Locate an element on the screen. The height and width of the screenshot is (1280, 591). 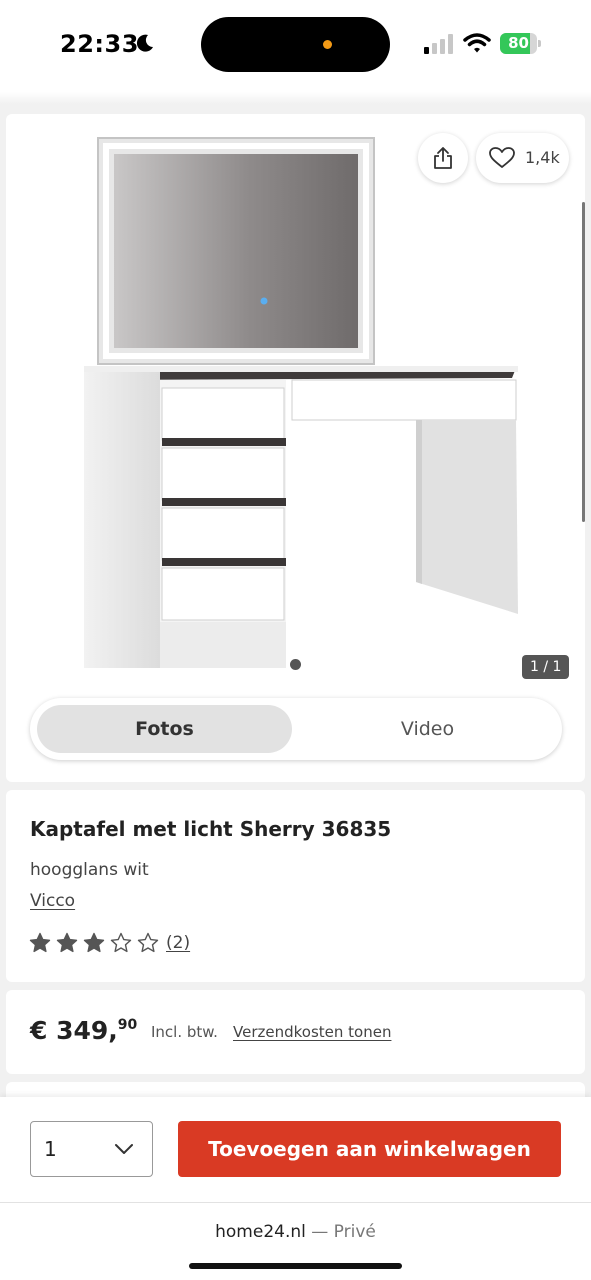
header-divider is located at coordinates (295, 98).